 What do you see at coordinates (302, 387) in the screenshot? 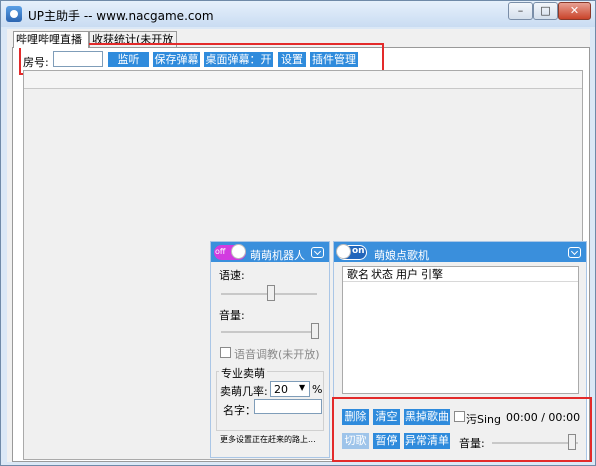
I see `dropdown-arrow-icon: ▼` at bounding box center [302, 387].